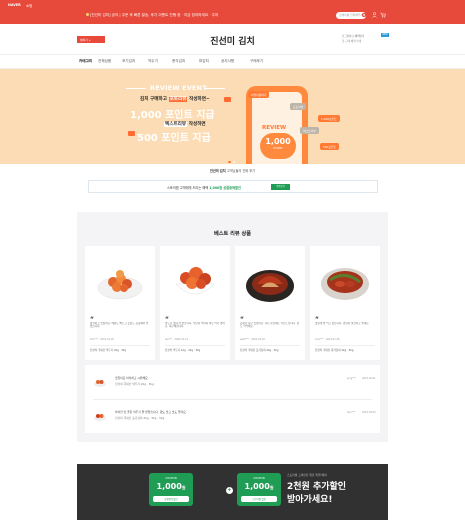 The height and width of the screenshot is (530, 465). Describe the element at coordinates (274, 128) in the screenshot. I see `phone-review-label: REVIEW` at that location.